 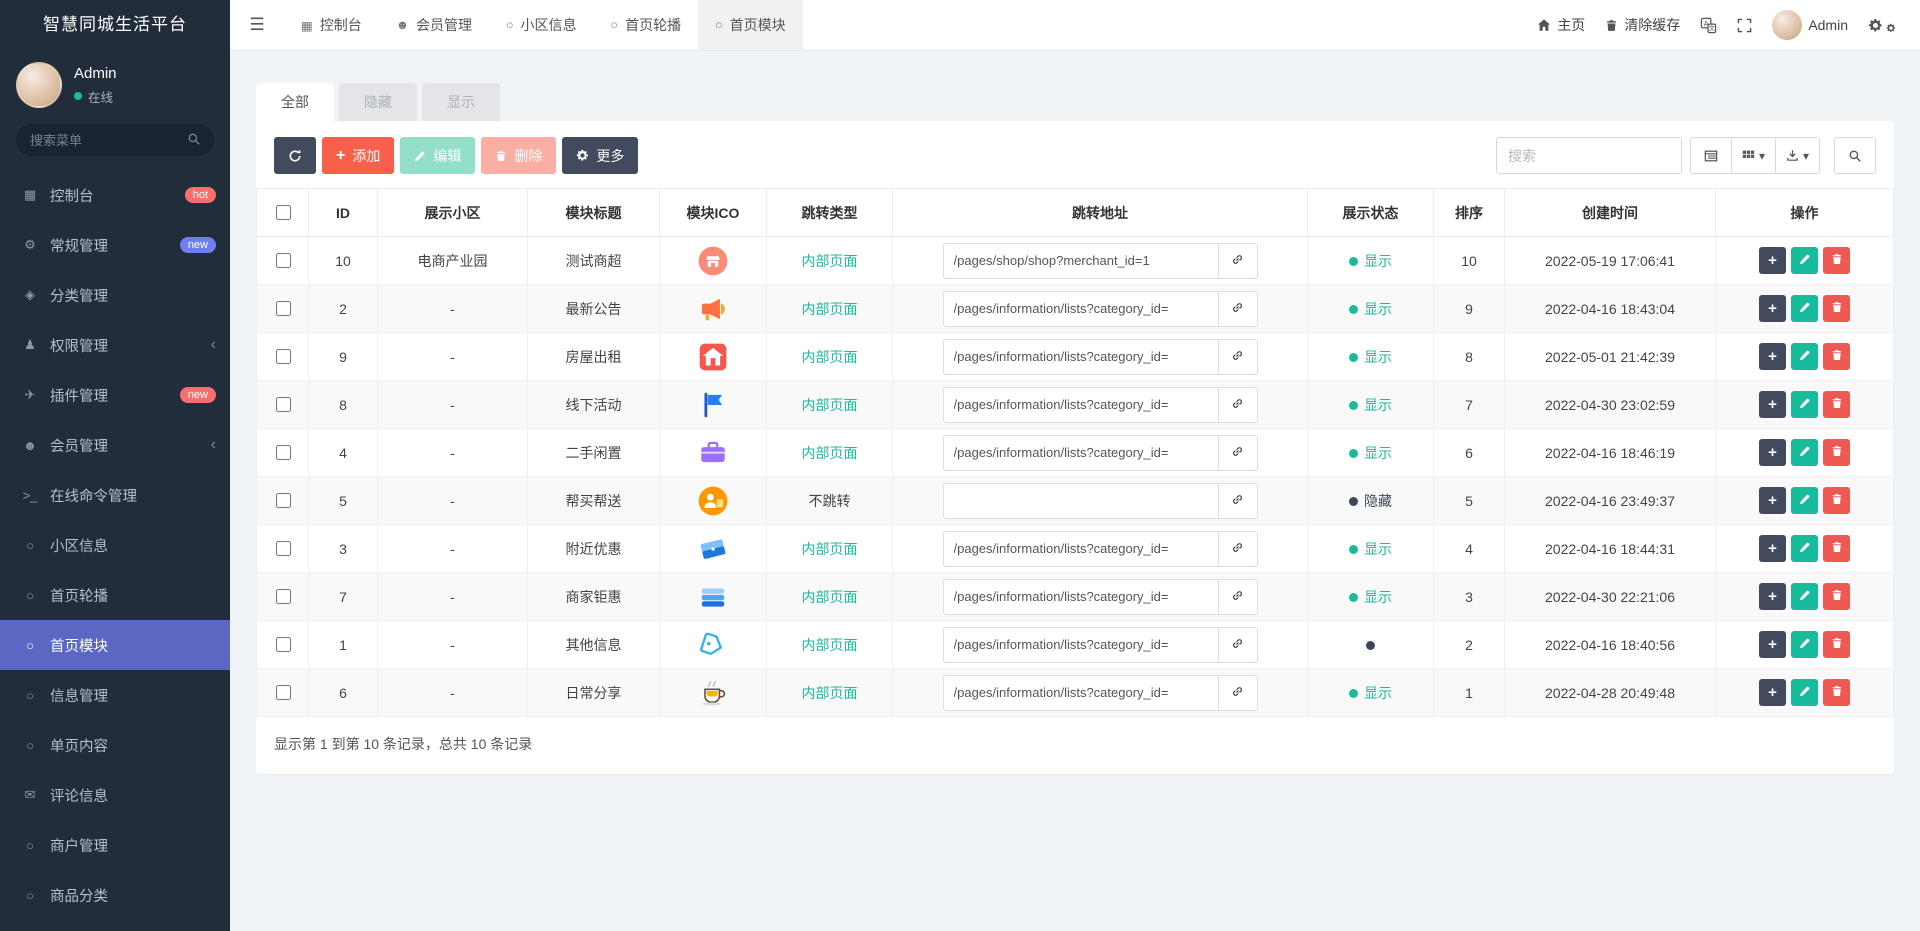 What do you see at coordinates (115, 645) in the screenshot?
I see `sidebar-item: ○ 首页模块` at bounding box center [115, 645].